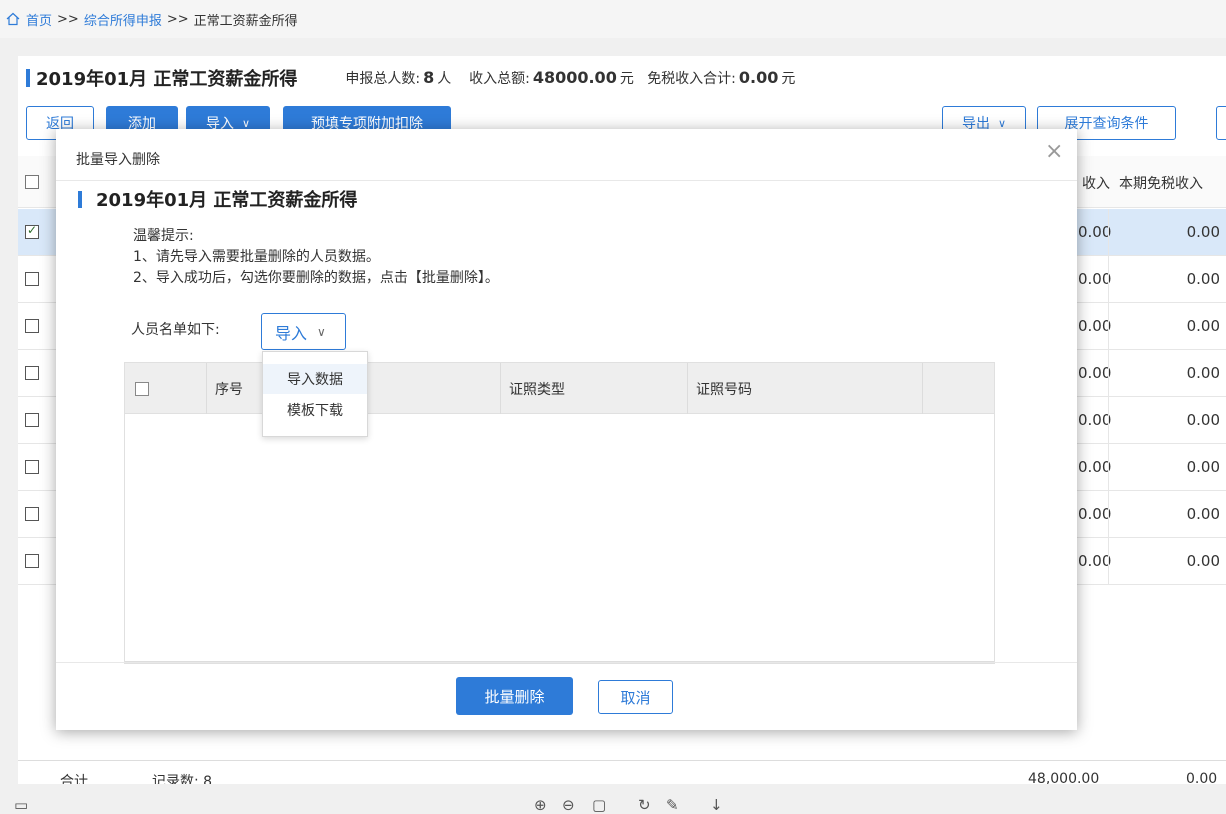  Describe the element at coordinates (227, 200) in the screenshot. I see `dialog-section-title-text: 2019年01月 正常工资薪金所得` at that location.